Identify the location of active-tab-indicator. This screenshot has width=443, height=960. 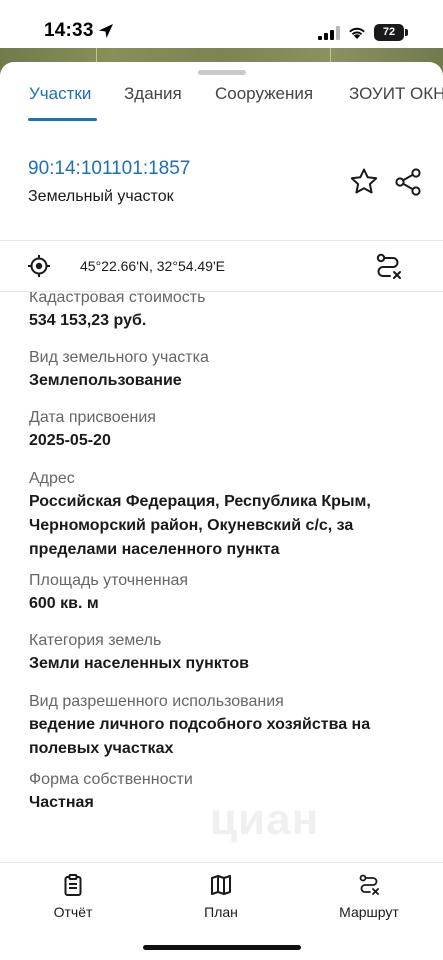
(62, 119).